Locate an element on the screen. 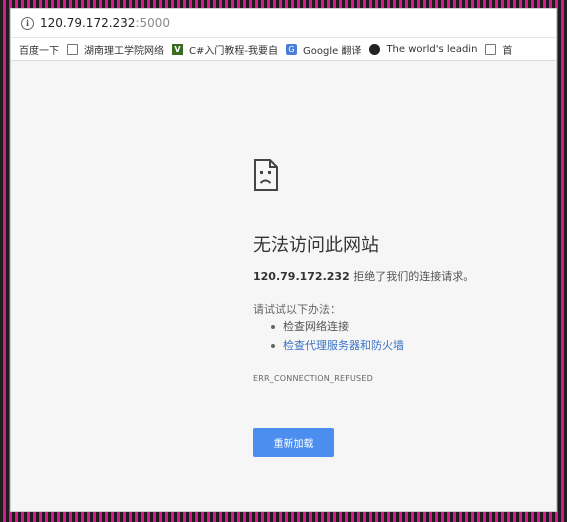 The width and height of the screenshot is (567, 522). bookmark-label: 湖南理工学院网络 is located at coordinates (124, 51).